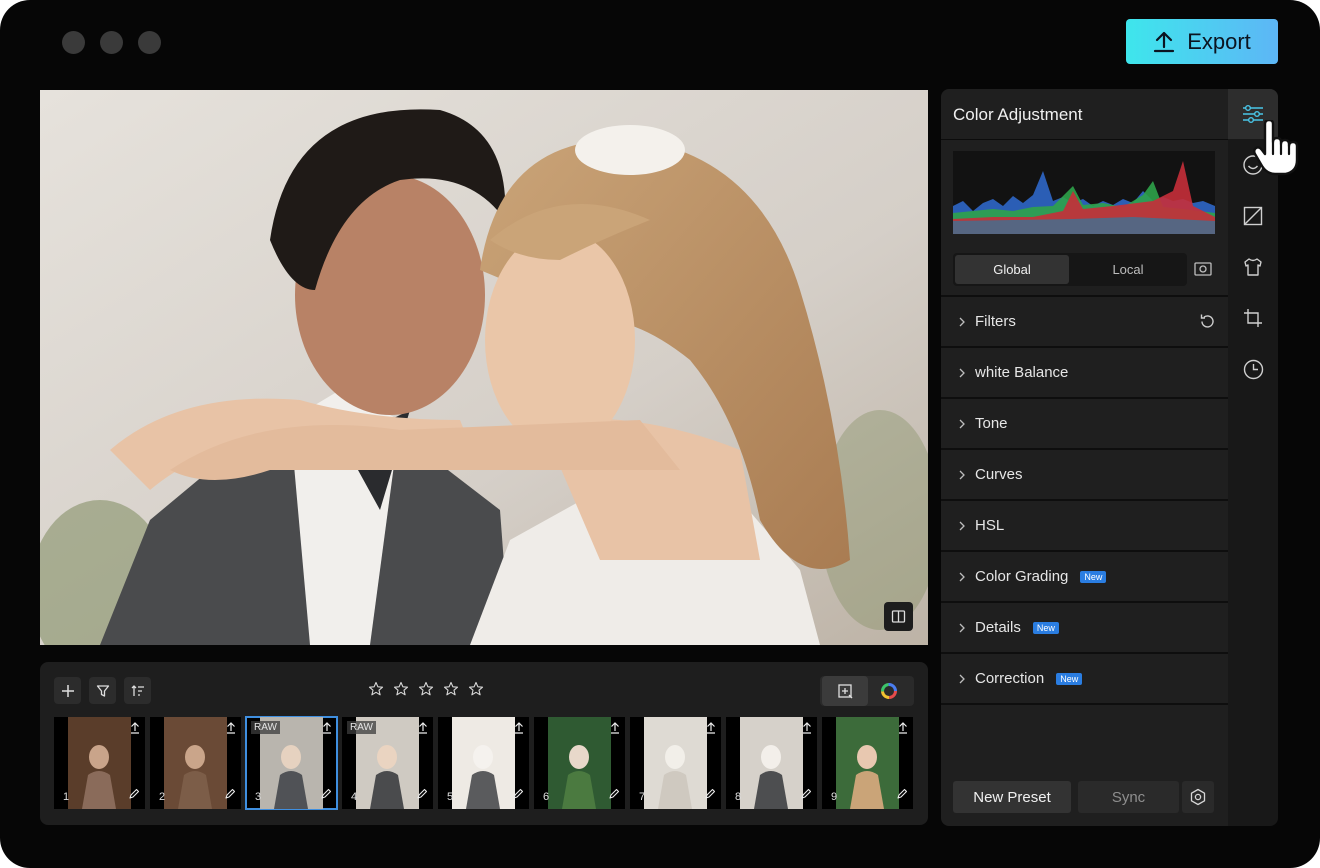  Describe the element at coordinates (1084, 575) in the screenshot. I see `section-color-grading: Color Grading New` at that location.